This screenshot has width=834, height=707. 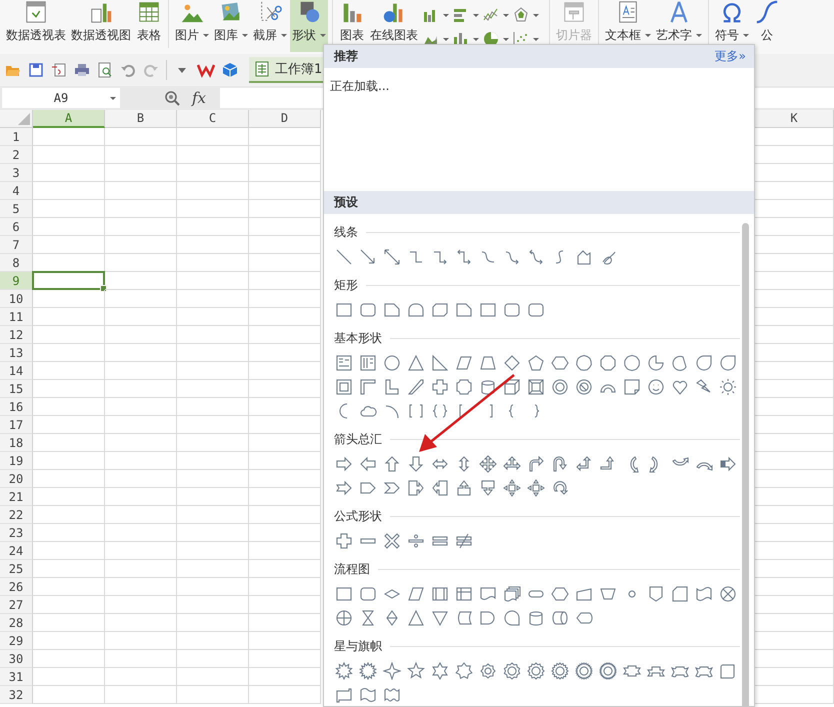 What do you see at coordinates (16, 389) in the screenshot?
I see `row-header: 15` at bounding box center [16, 389].